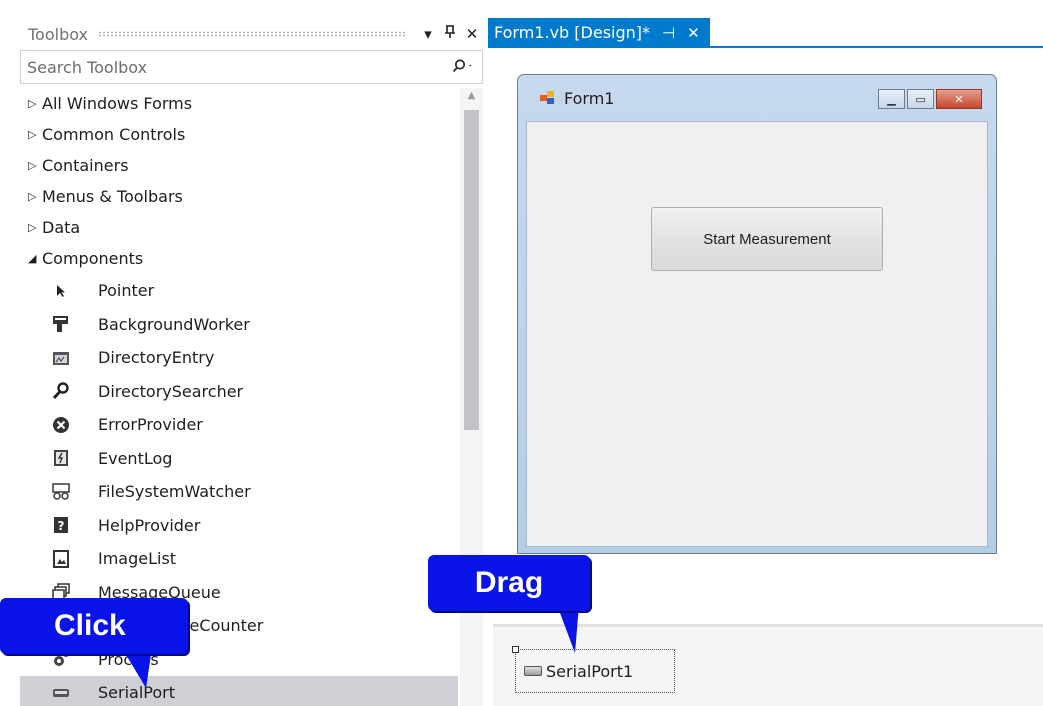  Describe the element at coordinates (239, 559) in the screenshot. I see `toolbox-item-imagelist: ImageList` at that location.